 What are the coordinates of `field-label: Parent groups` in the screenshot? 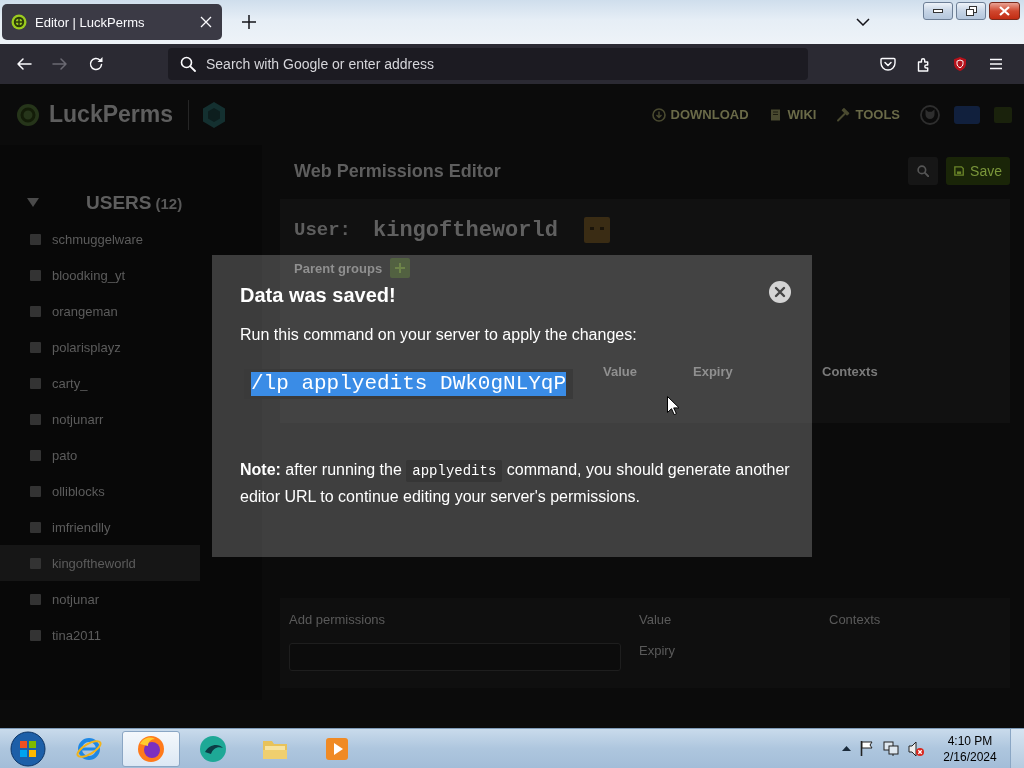 It's located at (338, 268).